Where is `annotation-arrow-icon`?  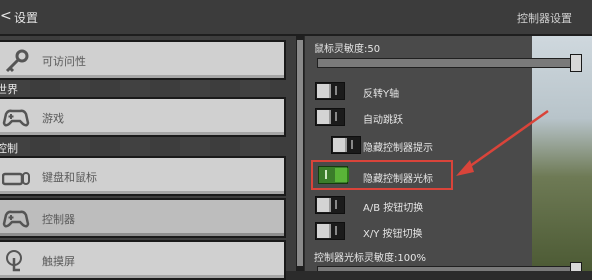 annotation-arrow-icon is located at coordinates (502, 142).